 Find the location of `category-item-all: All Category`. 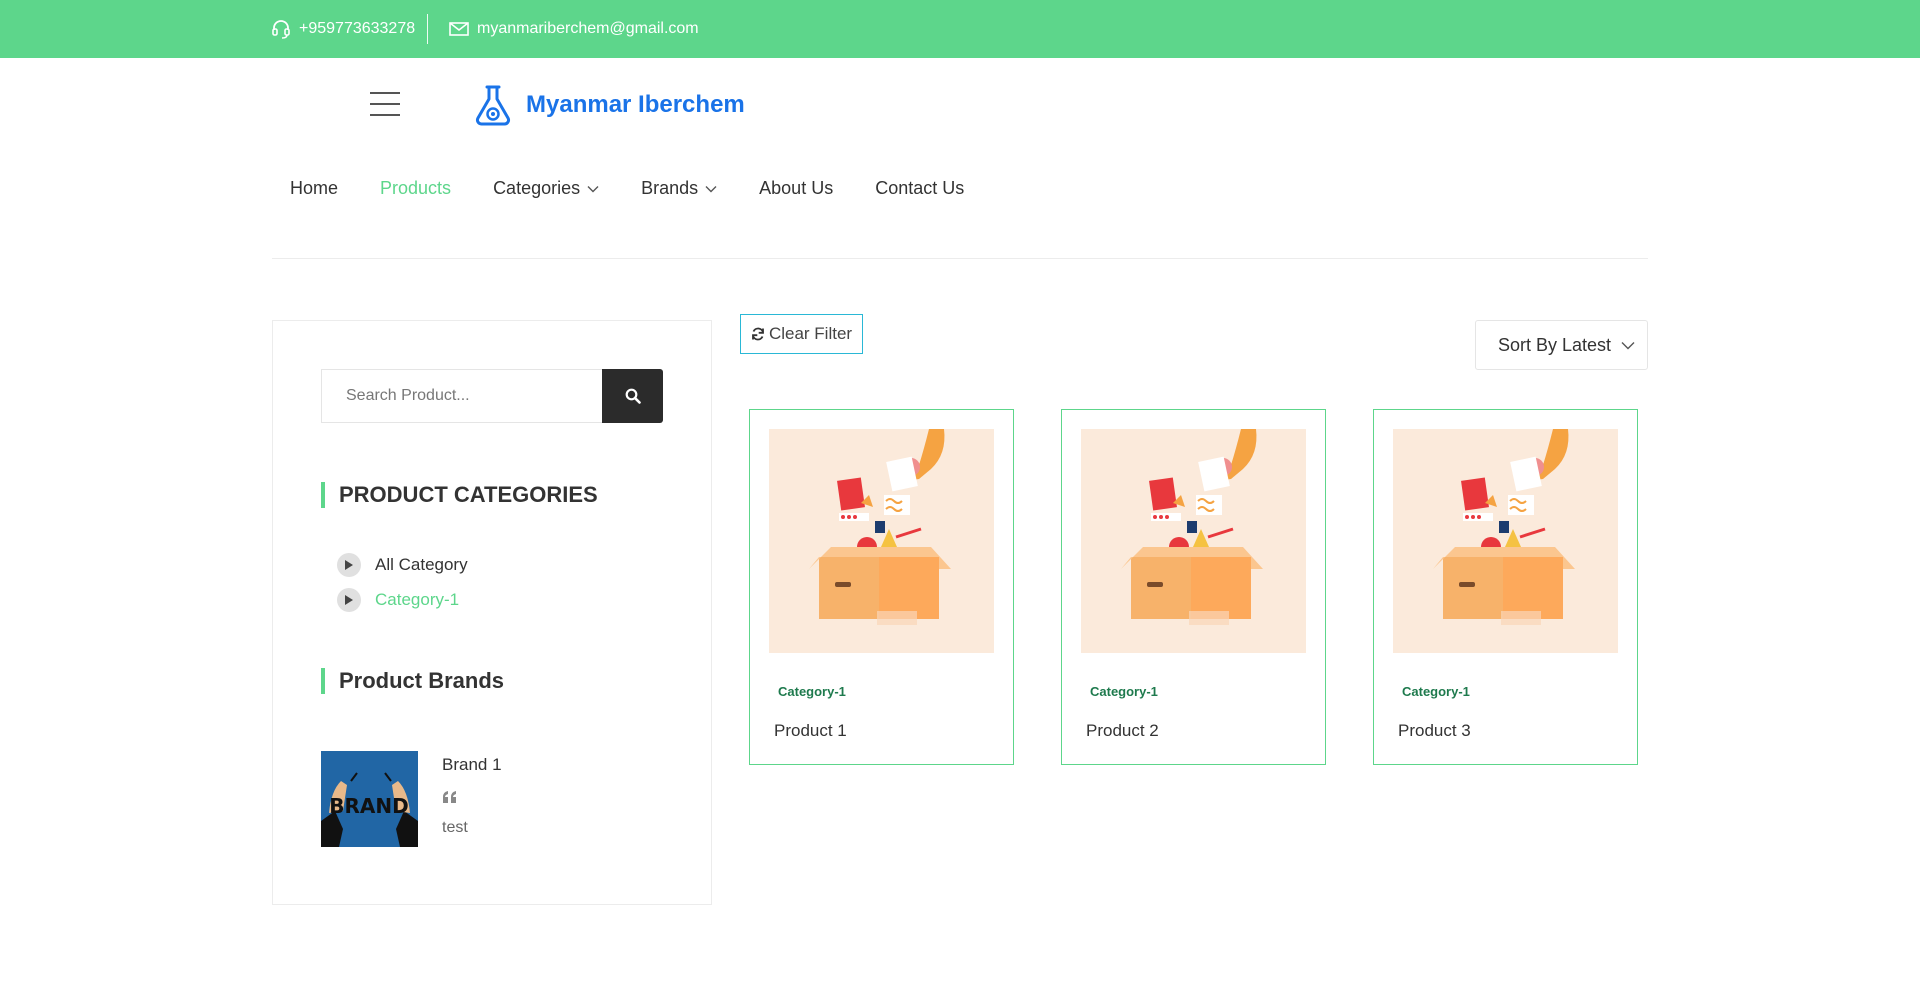

category-item-all: All Category is located at coordinates (402, 564).